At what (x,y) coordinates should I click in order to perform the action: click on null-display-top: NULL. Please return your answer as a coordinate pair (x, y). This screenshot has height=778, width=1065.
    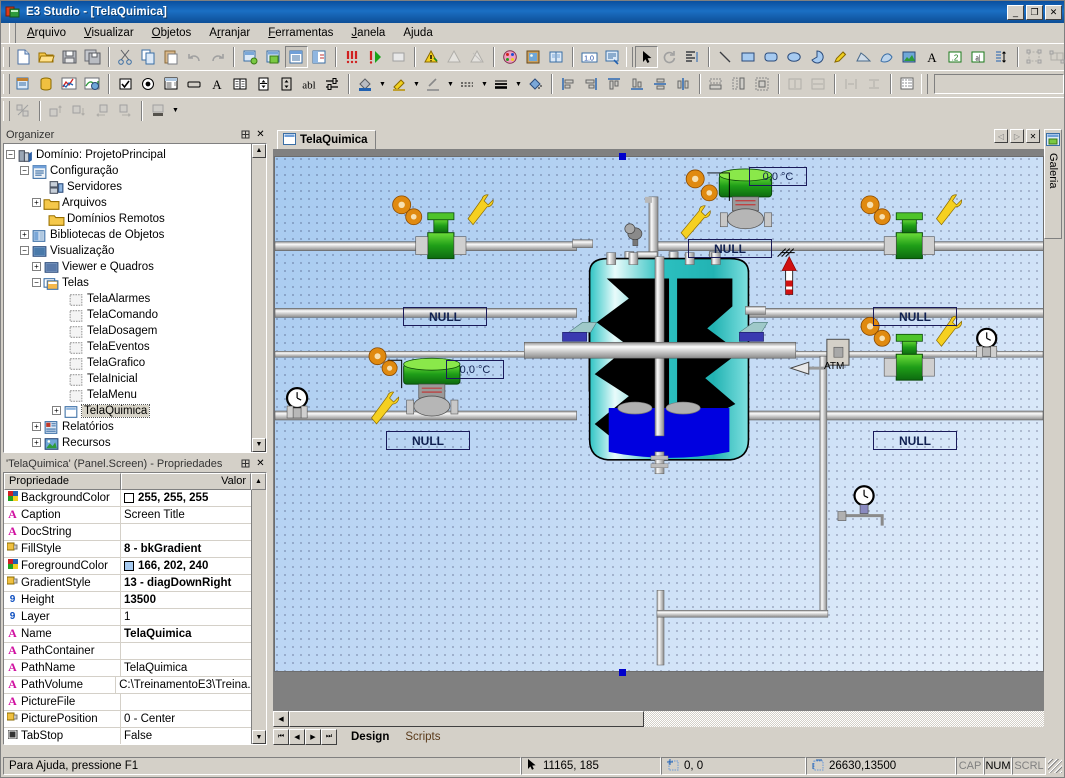
    Looking at the image, I should click on (730, 248).